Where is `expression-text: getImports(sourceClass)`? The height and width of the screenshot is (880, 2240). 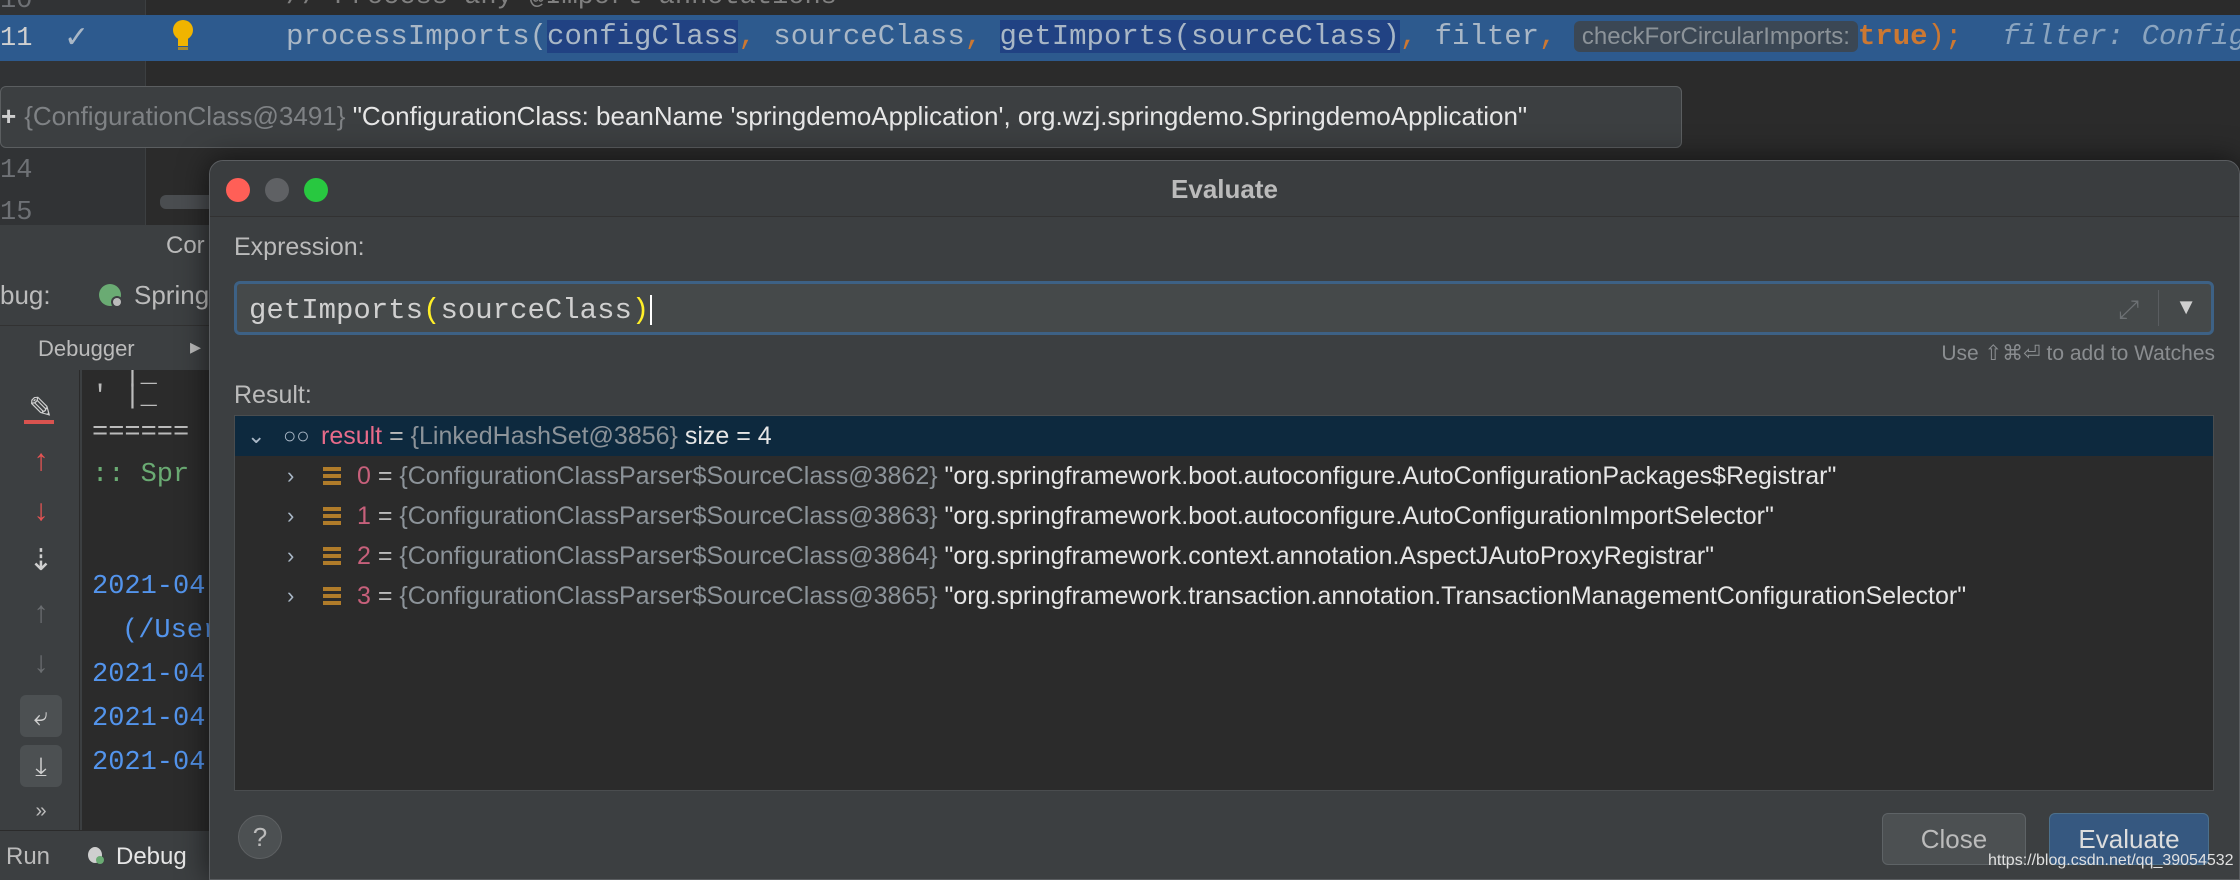 expression-text: getImports(sourceClass) is located at coordinates (451, 310).